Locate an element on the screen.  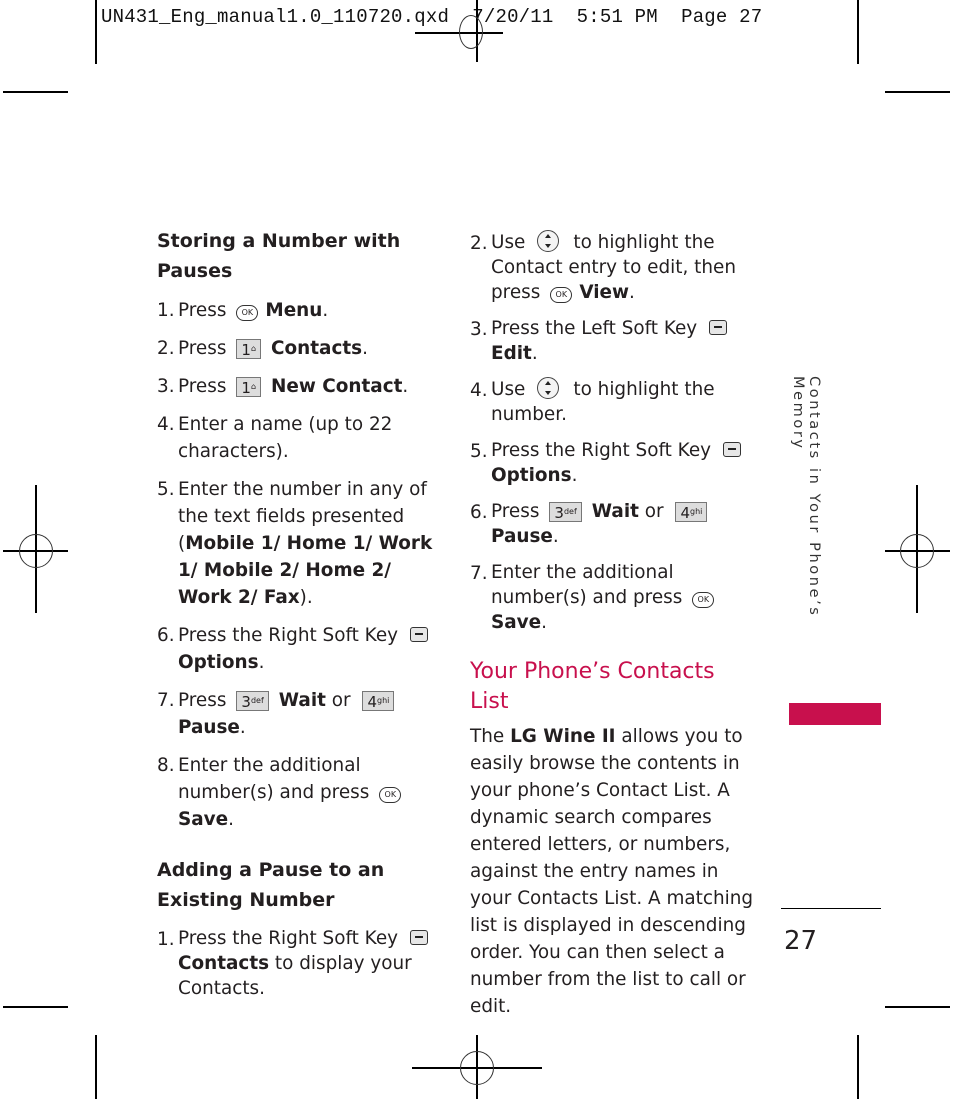
edit-label: Edit is located at coordinates (511, 353).